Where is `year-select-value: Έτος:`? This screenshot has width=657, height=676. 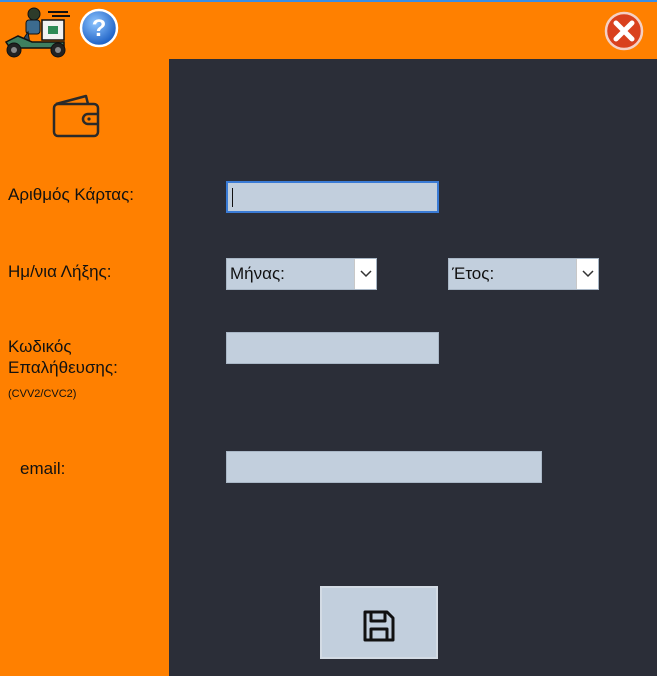 year-select-value: Έτος: is located at coordinates (473, 273).